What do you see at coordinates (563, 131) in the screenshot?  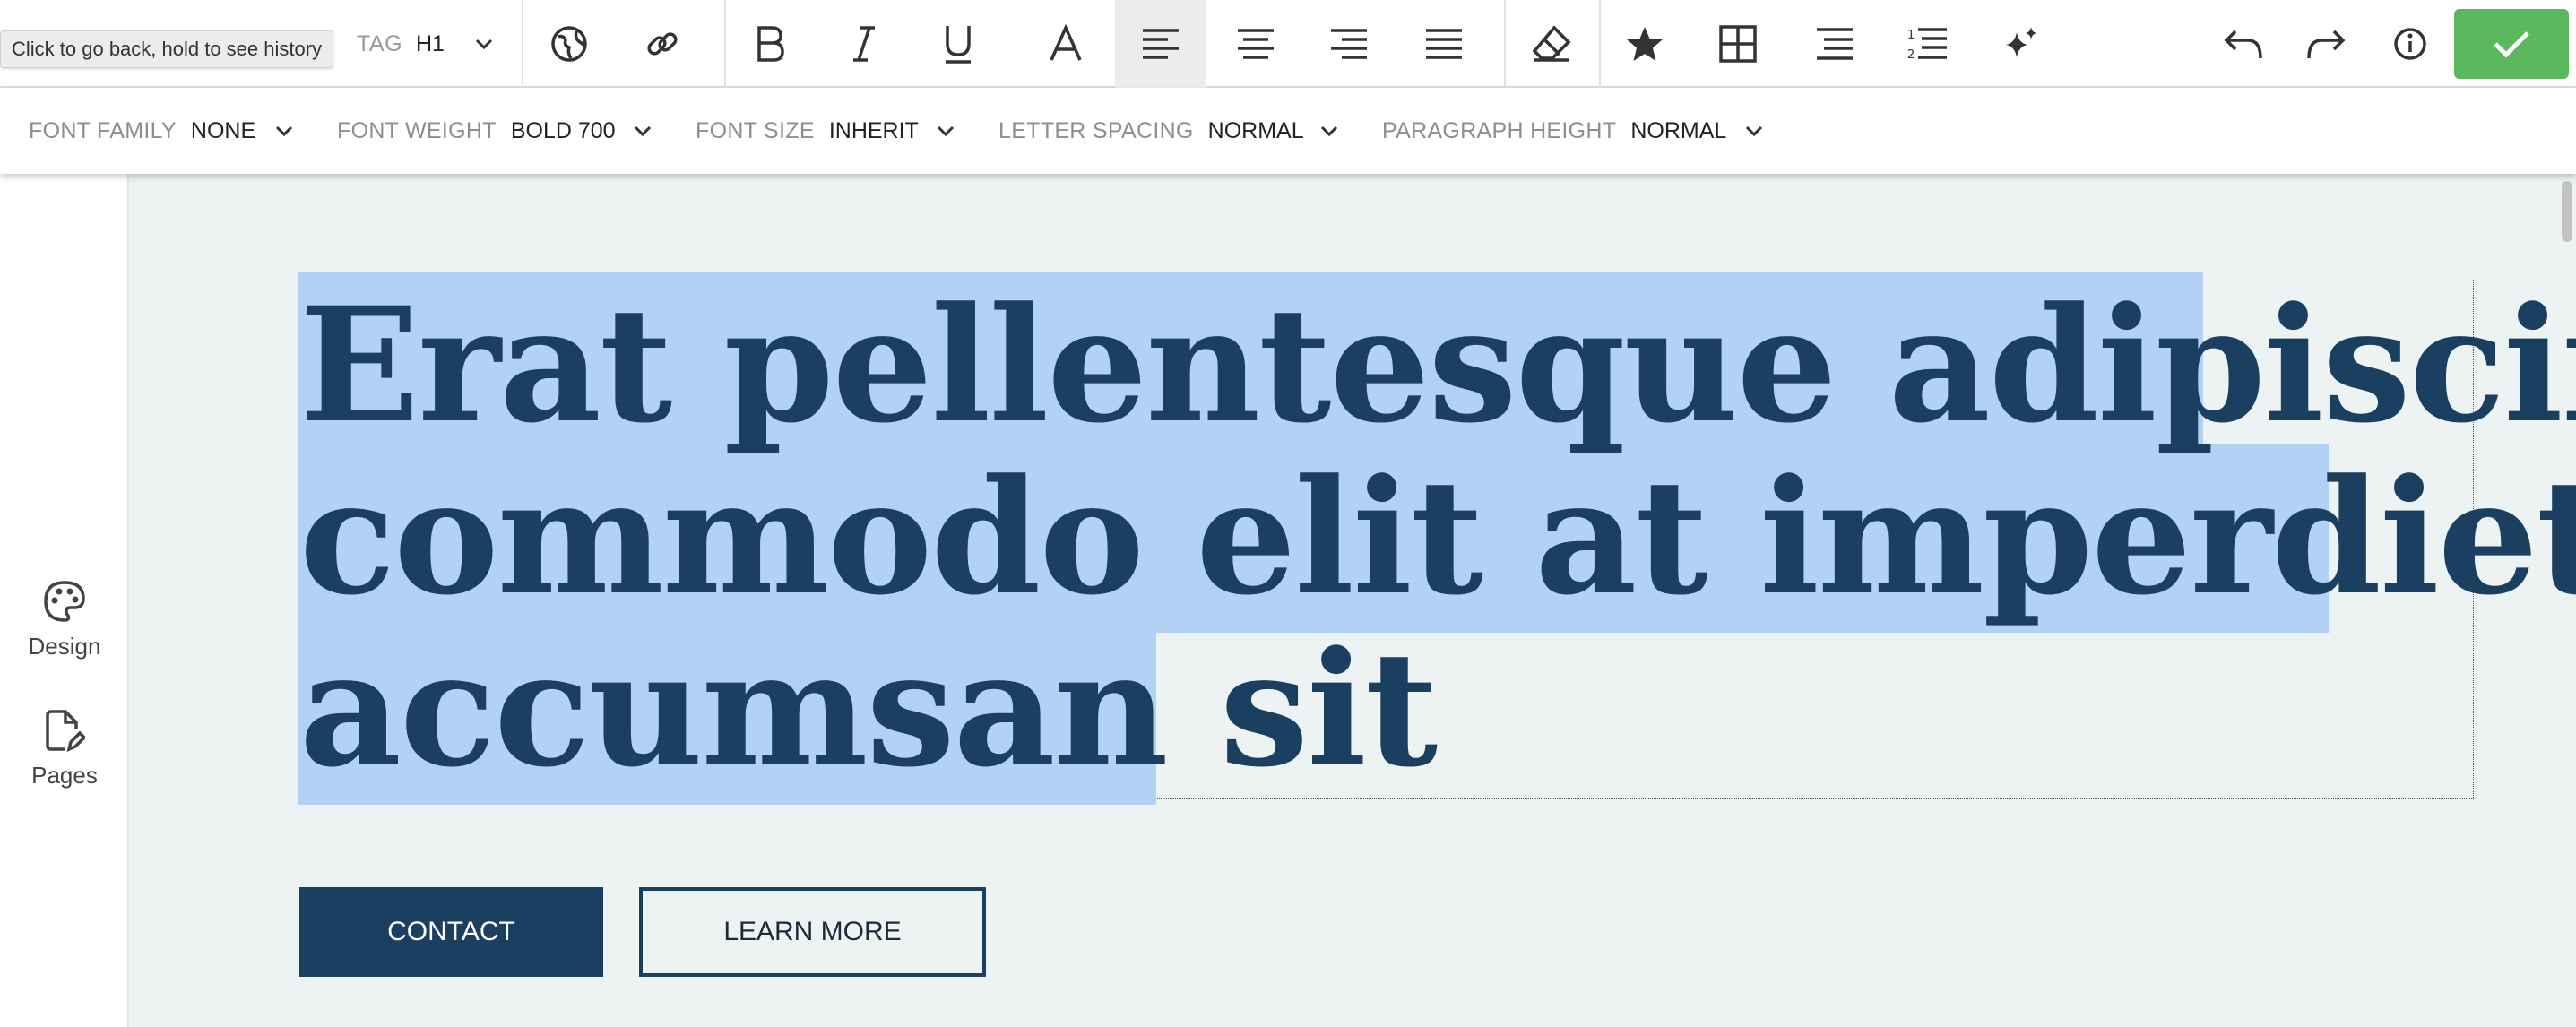 I see `font-weight-value: BOLD 700` at bounding box center [563, 131].